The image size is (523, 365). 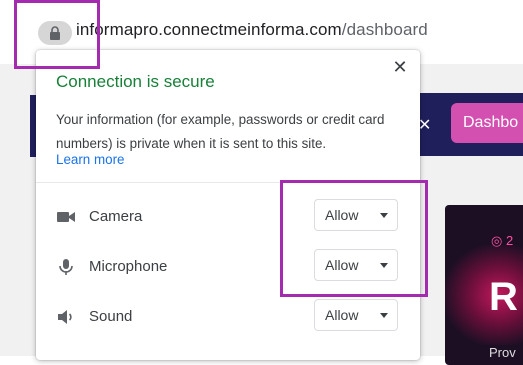 What do you see at coordinates (65, 317) in the screenshot?
I see `speaker-icon` at bounding box center [65, 317].